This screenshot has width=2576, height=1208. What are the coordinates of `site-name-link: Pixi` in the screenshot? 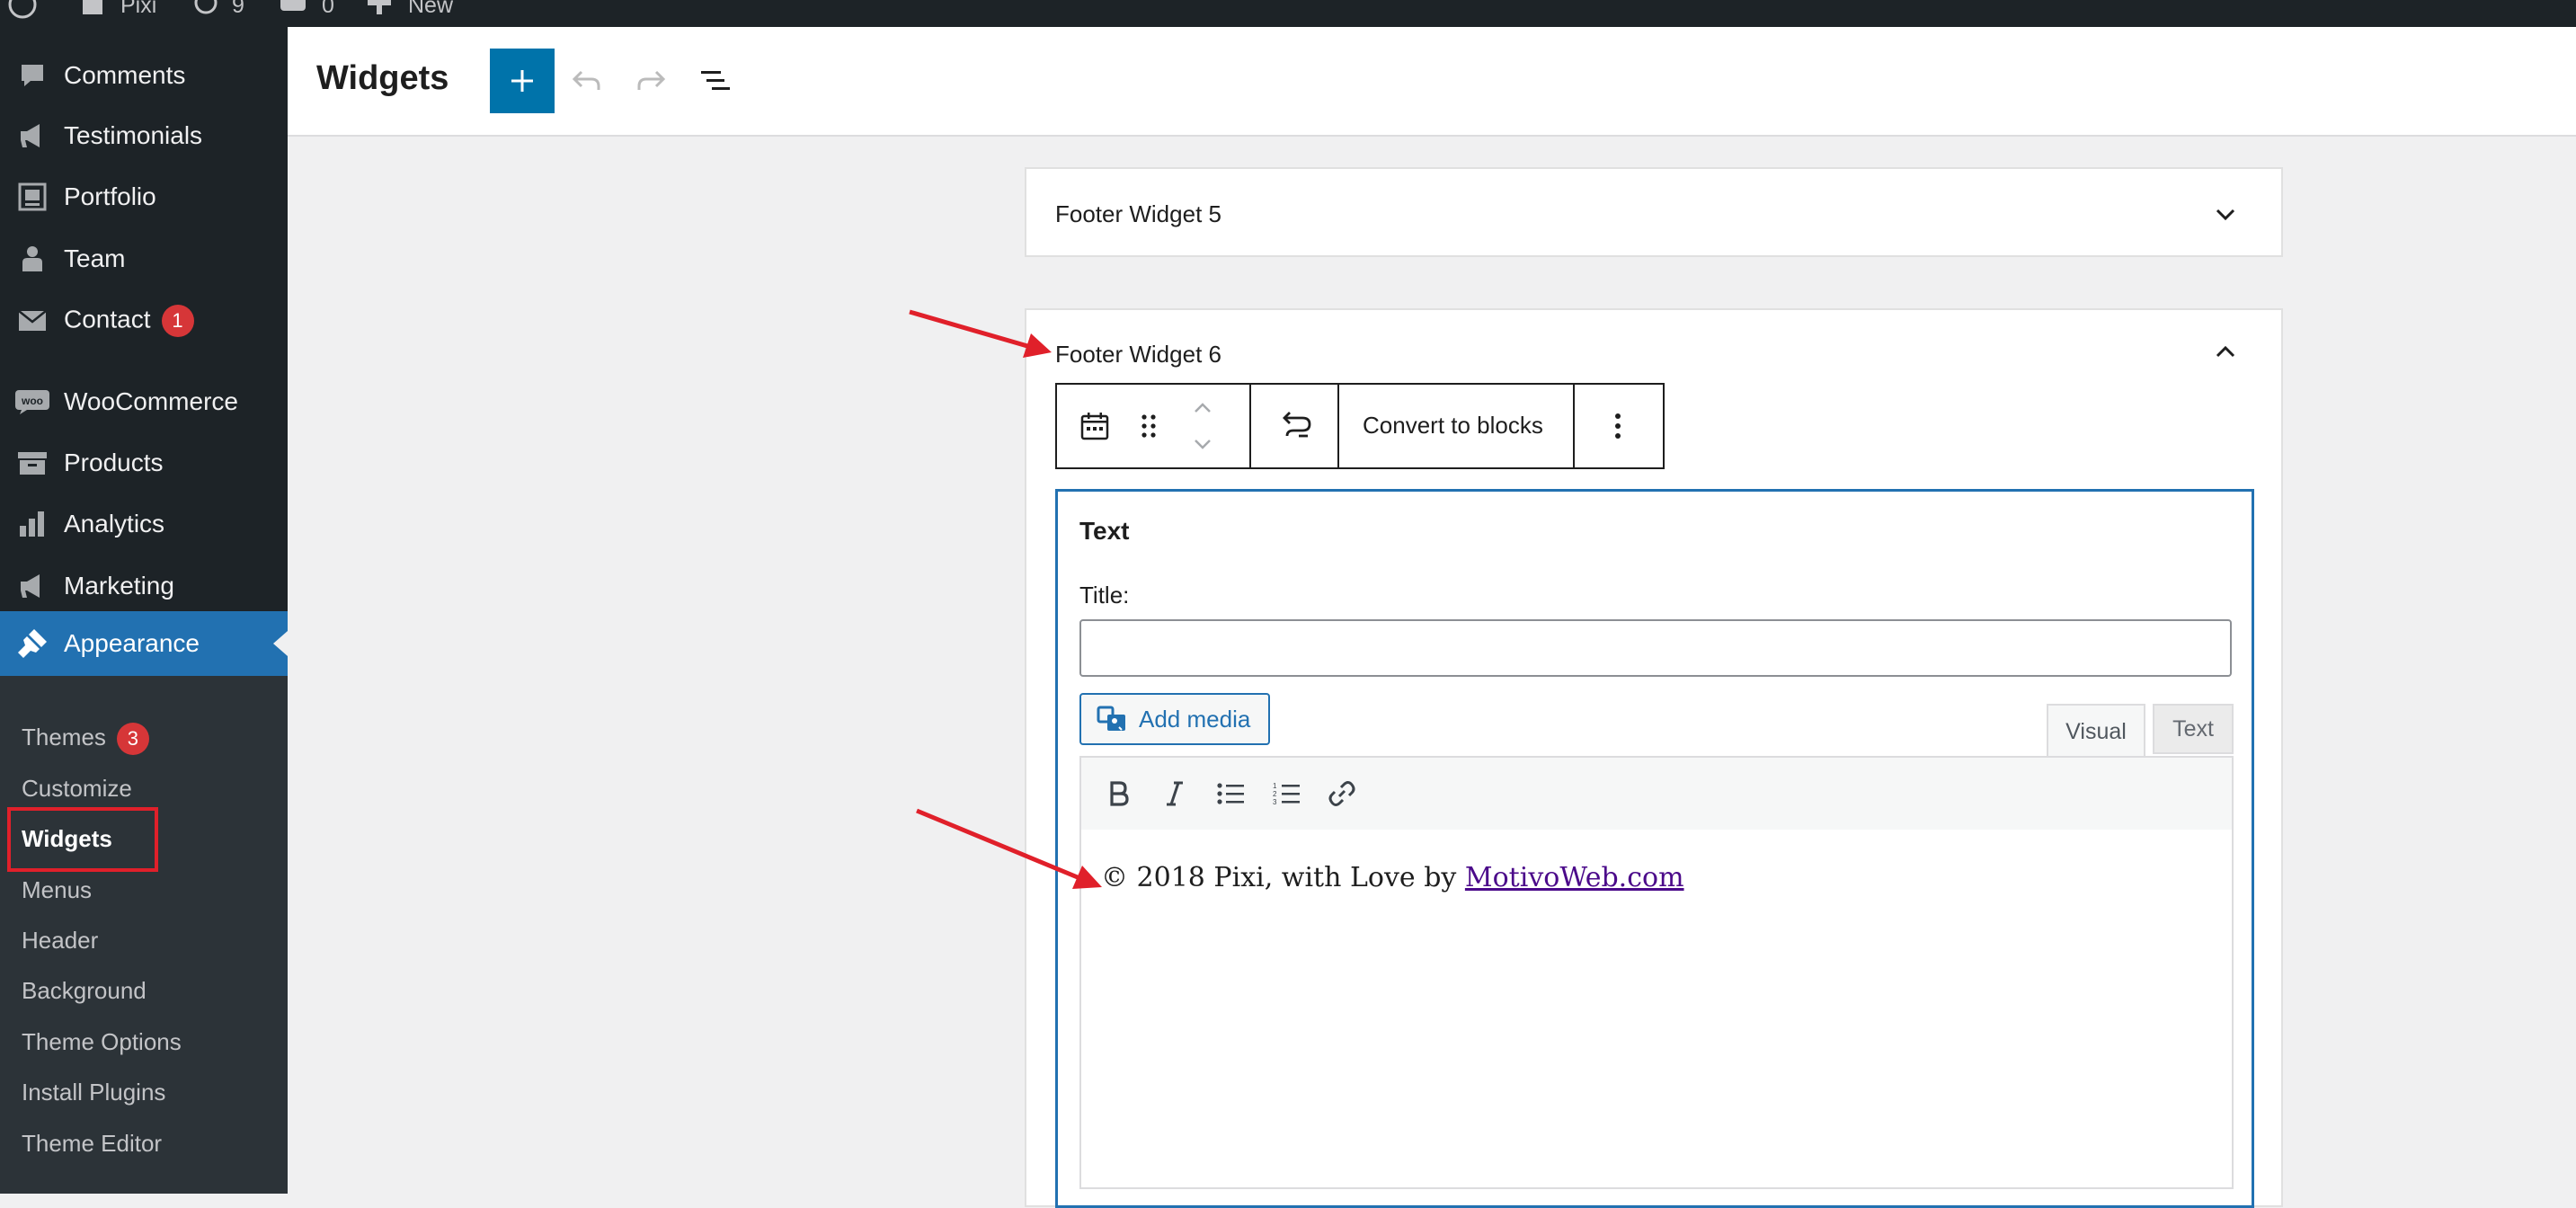 It's located at (138, 9).